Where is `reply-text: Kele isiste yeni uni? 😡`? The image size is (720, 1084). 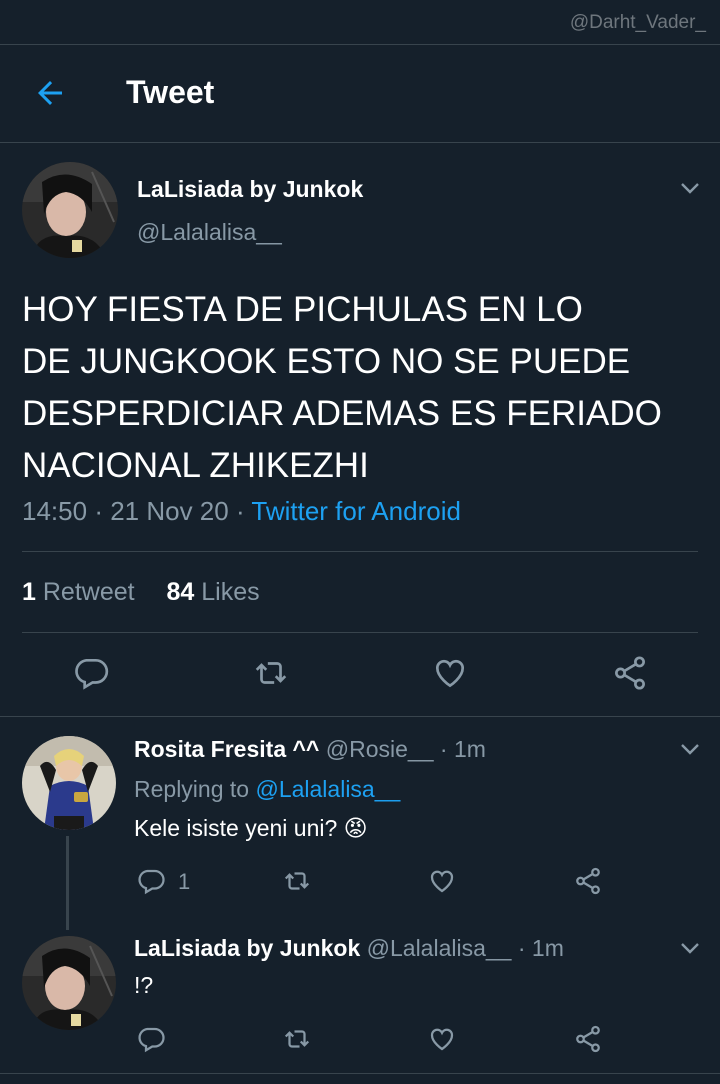
reply-text: Kele isiste yeni uni? 😡 is located at coordinates (251, 828).